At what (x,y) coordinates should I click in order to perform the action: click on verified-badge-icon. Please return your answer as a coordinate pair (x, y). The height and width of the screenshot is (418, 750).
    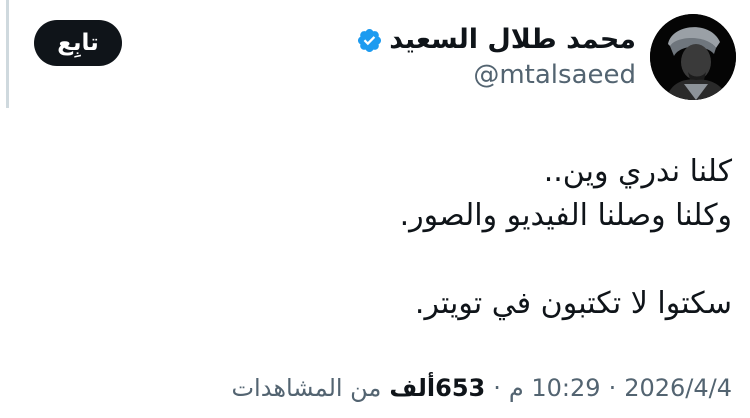
    Looking at the image, I should click on (370, 40).